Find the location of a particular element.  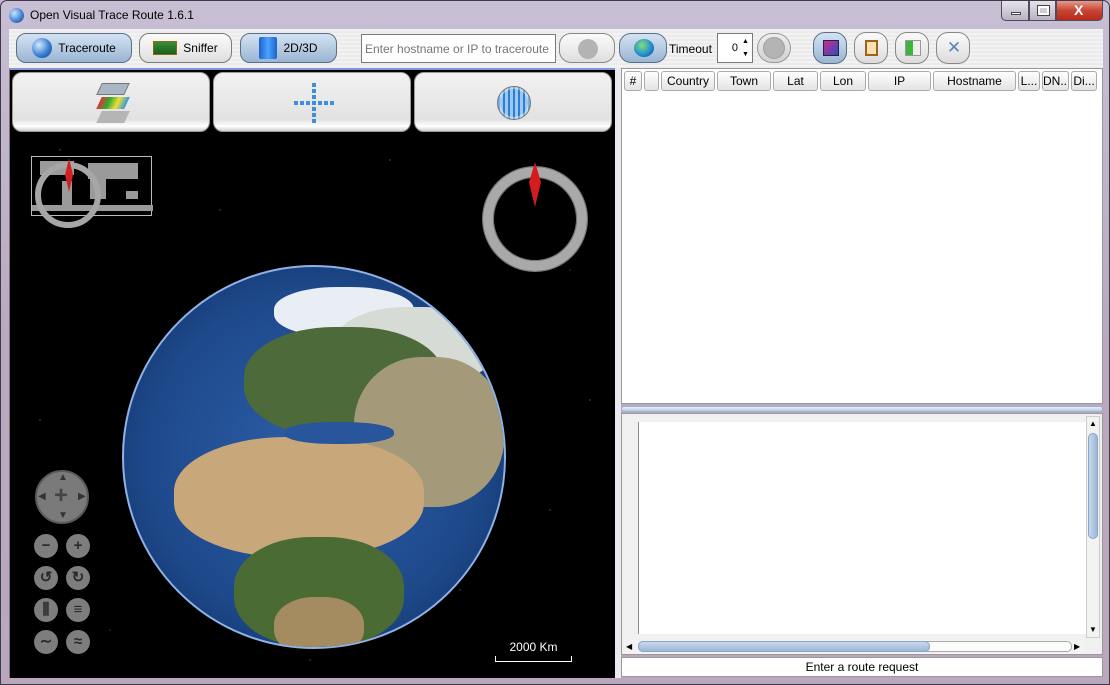

2d3d-label: 2D/3D is located at coordinates (300, 48).